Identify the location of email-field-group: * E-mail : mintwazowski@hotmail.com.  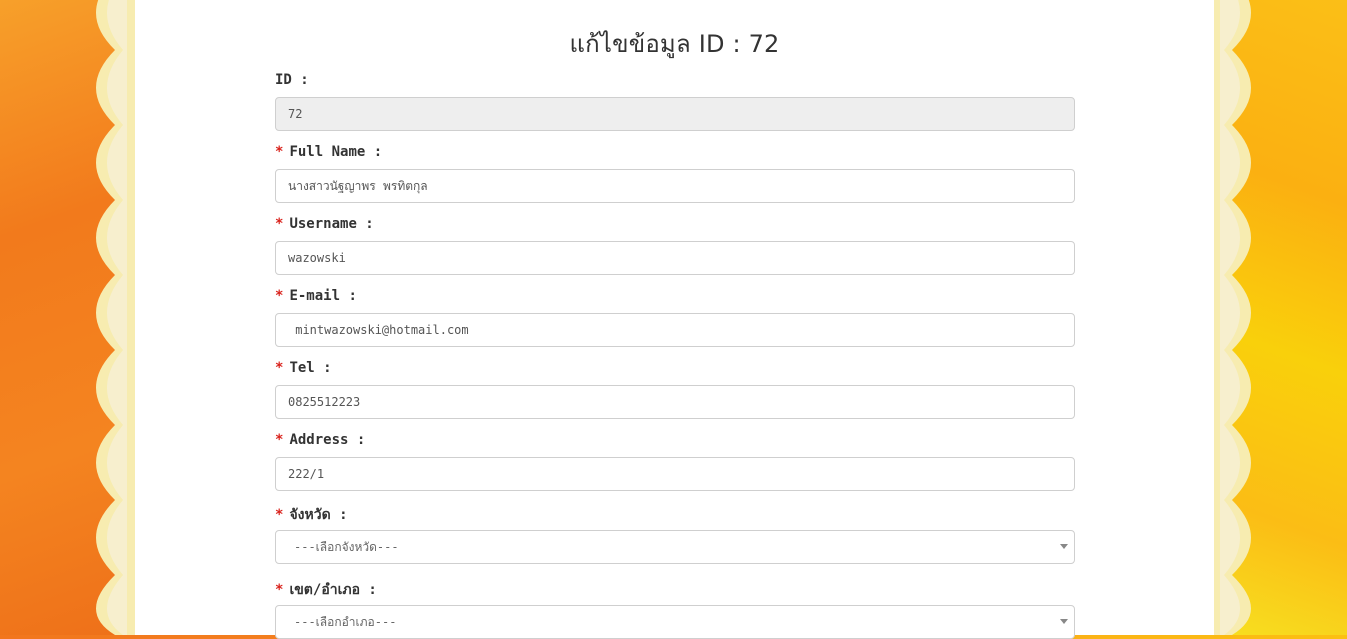
(675, 316).